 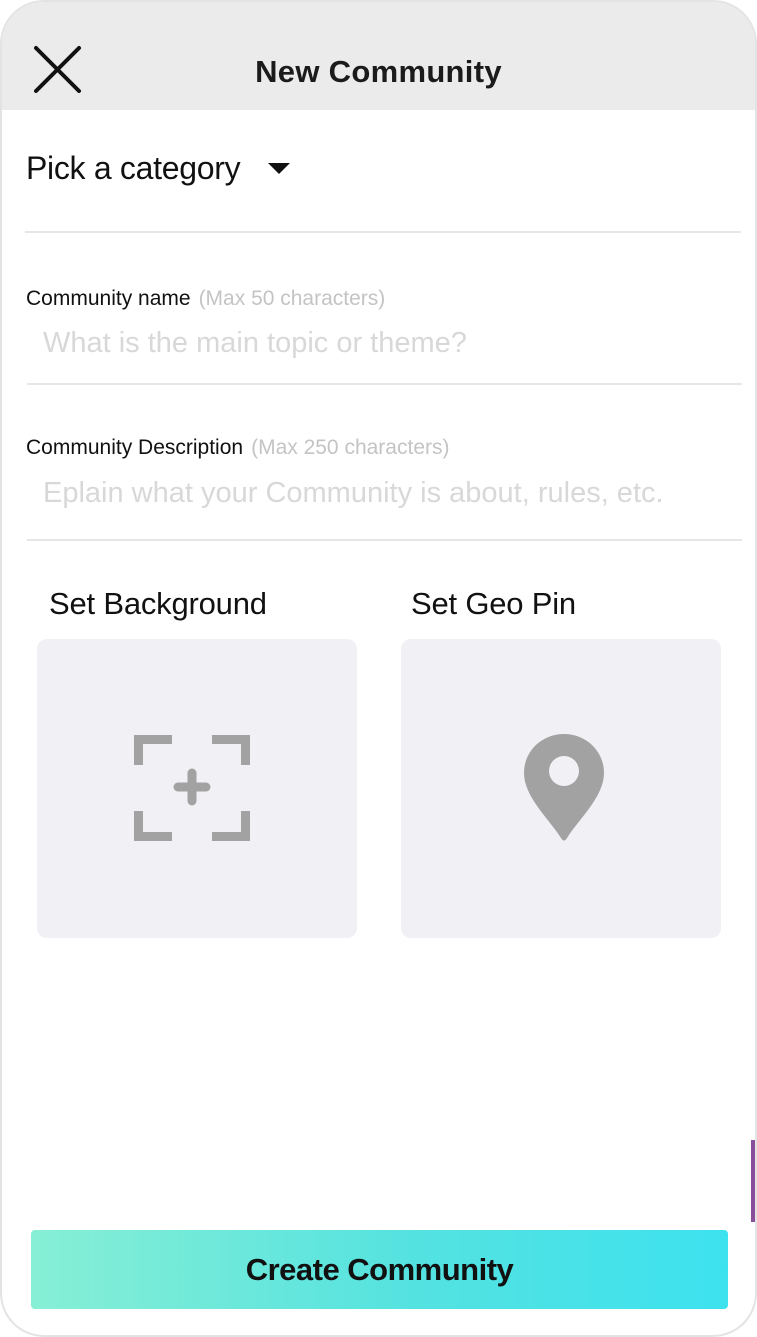 I want to click on top-bar: New Community, so click(x=378, y=56).